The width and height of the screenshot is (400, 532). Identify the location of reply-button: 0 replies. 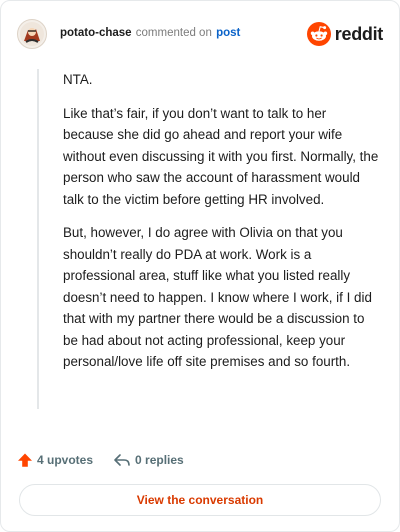
(148, 460).